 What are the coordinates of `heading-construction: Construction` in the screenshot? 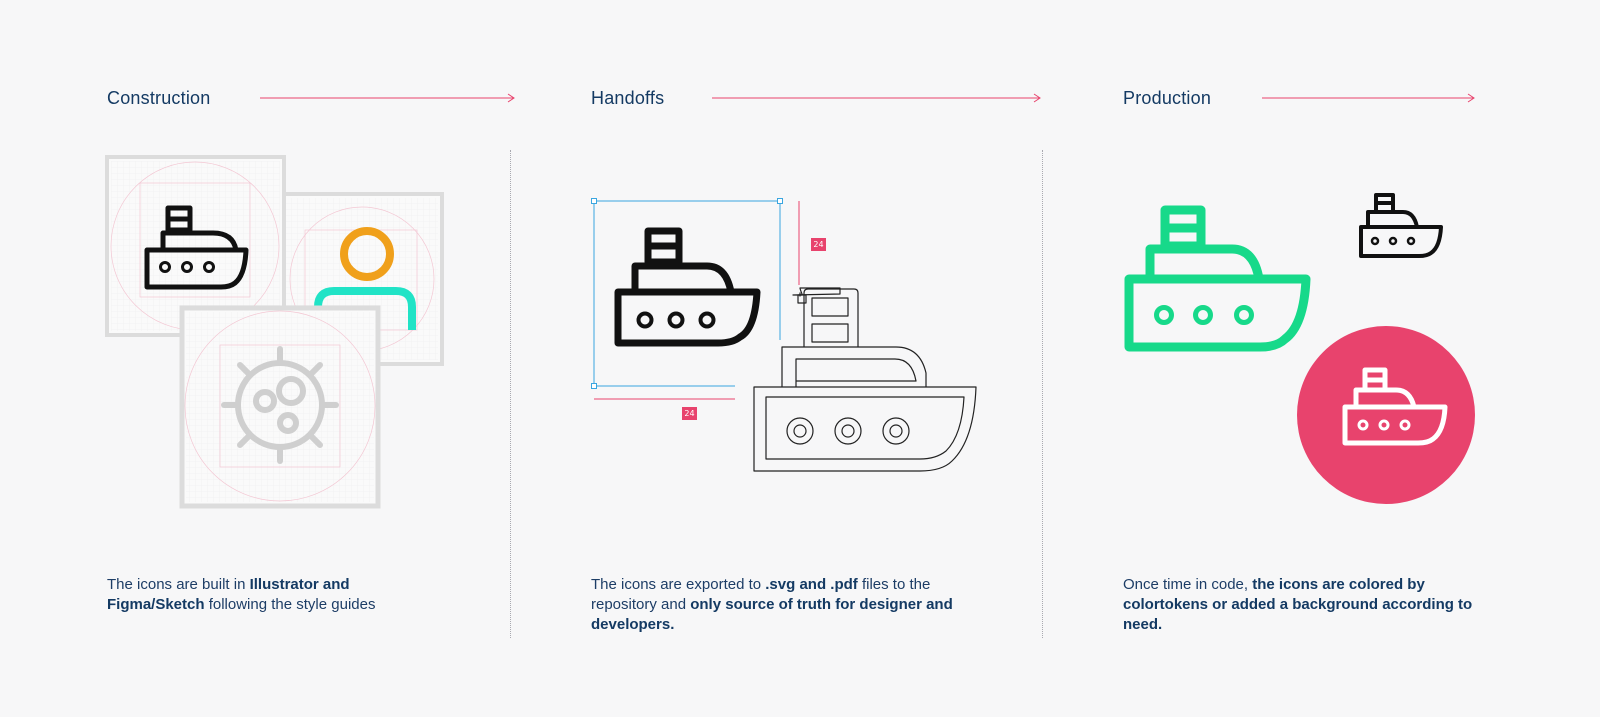 It's located at (159, 98).